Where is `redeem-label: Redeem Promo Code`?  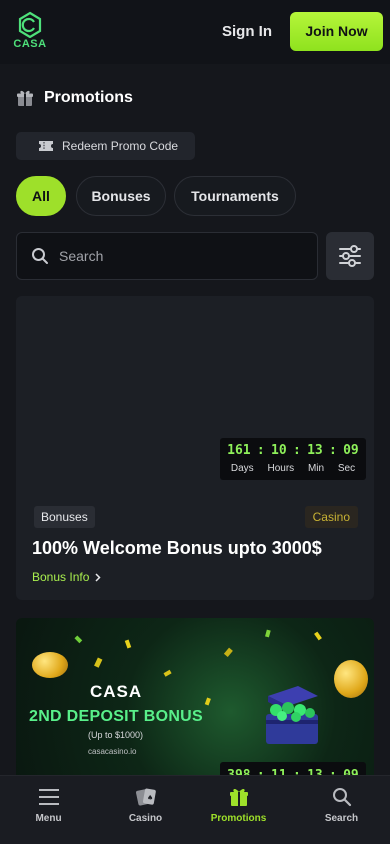 redeem-label: Redeem Promo Code is located at coordinates (120, 146).